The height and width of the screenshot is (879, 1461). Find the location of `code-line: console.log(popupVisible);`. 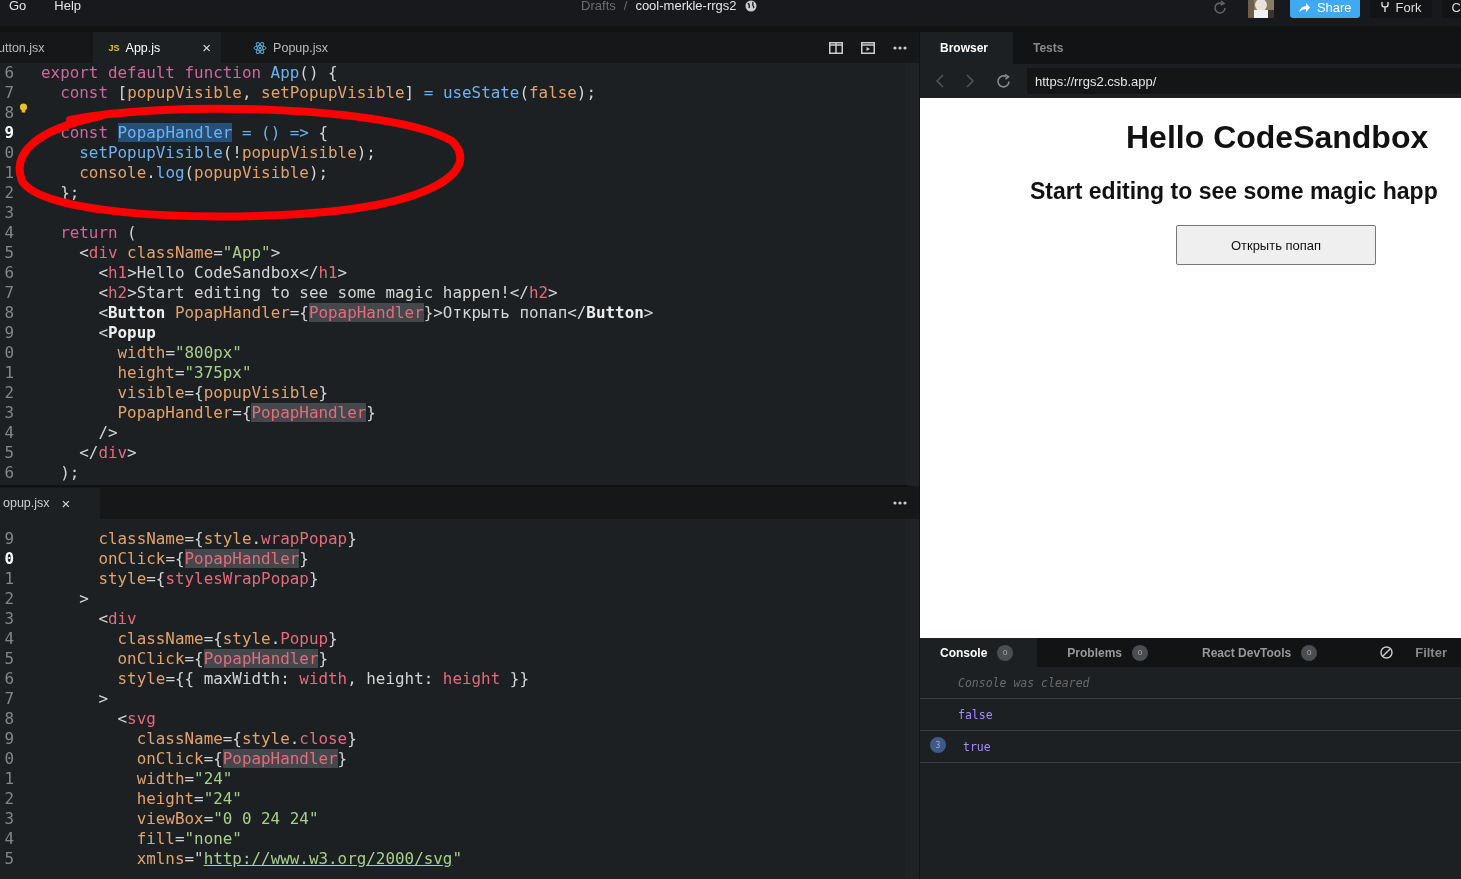

code-line: console.log(popupVisible); is located at coordinates (203, 173).